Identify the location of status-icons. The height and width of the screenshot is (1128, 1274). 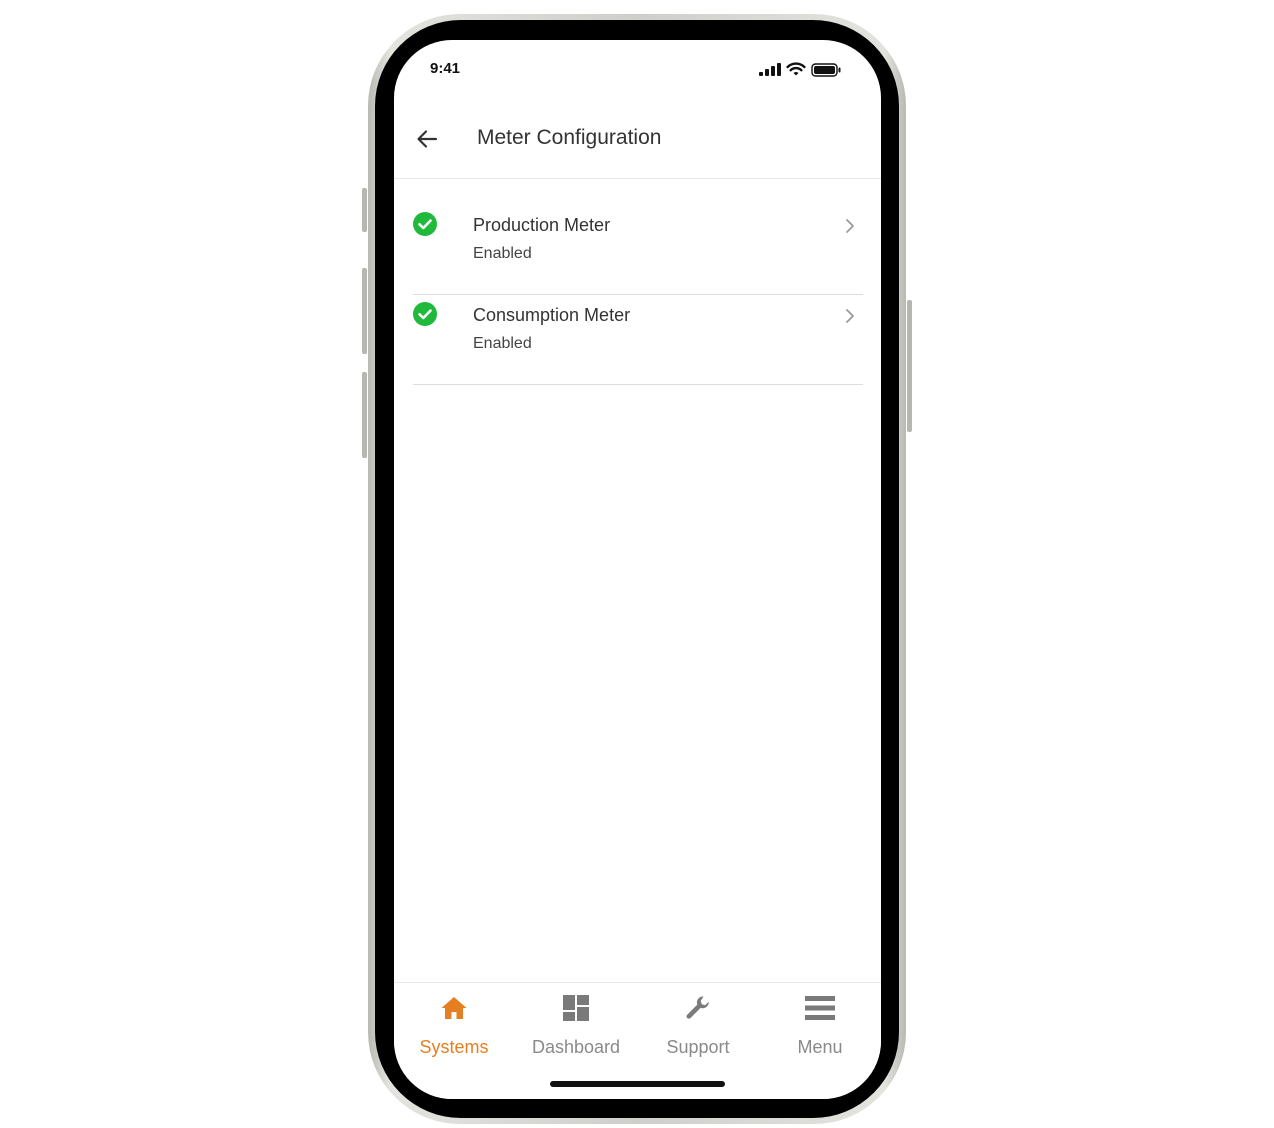
(800, 69).